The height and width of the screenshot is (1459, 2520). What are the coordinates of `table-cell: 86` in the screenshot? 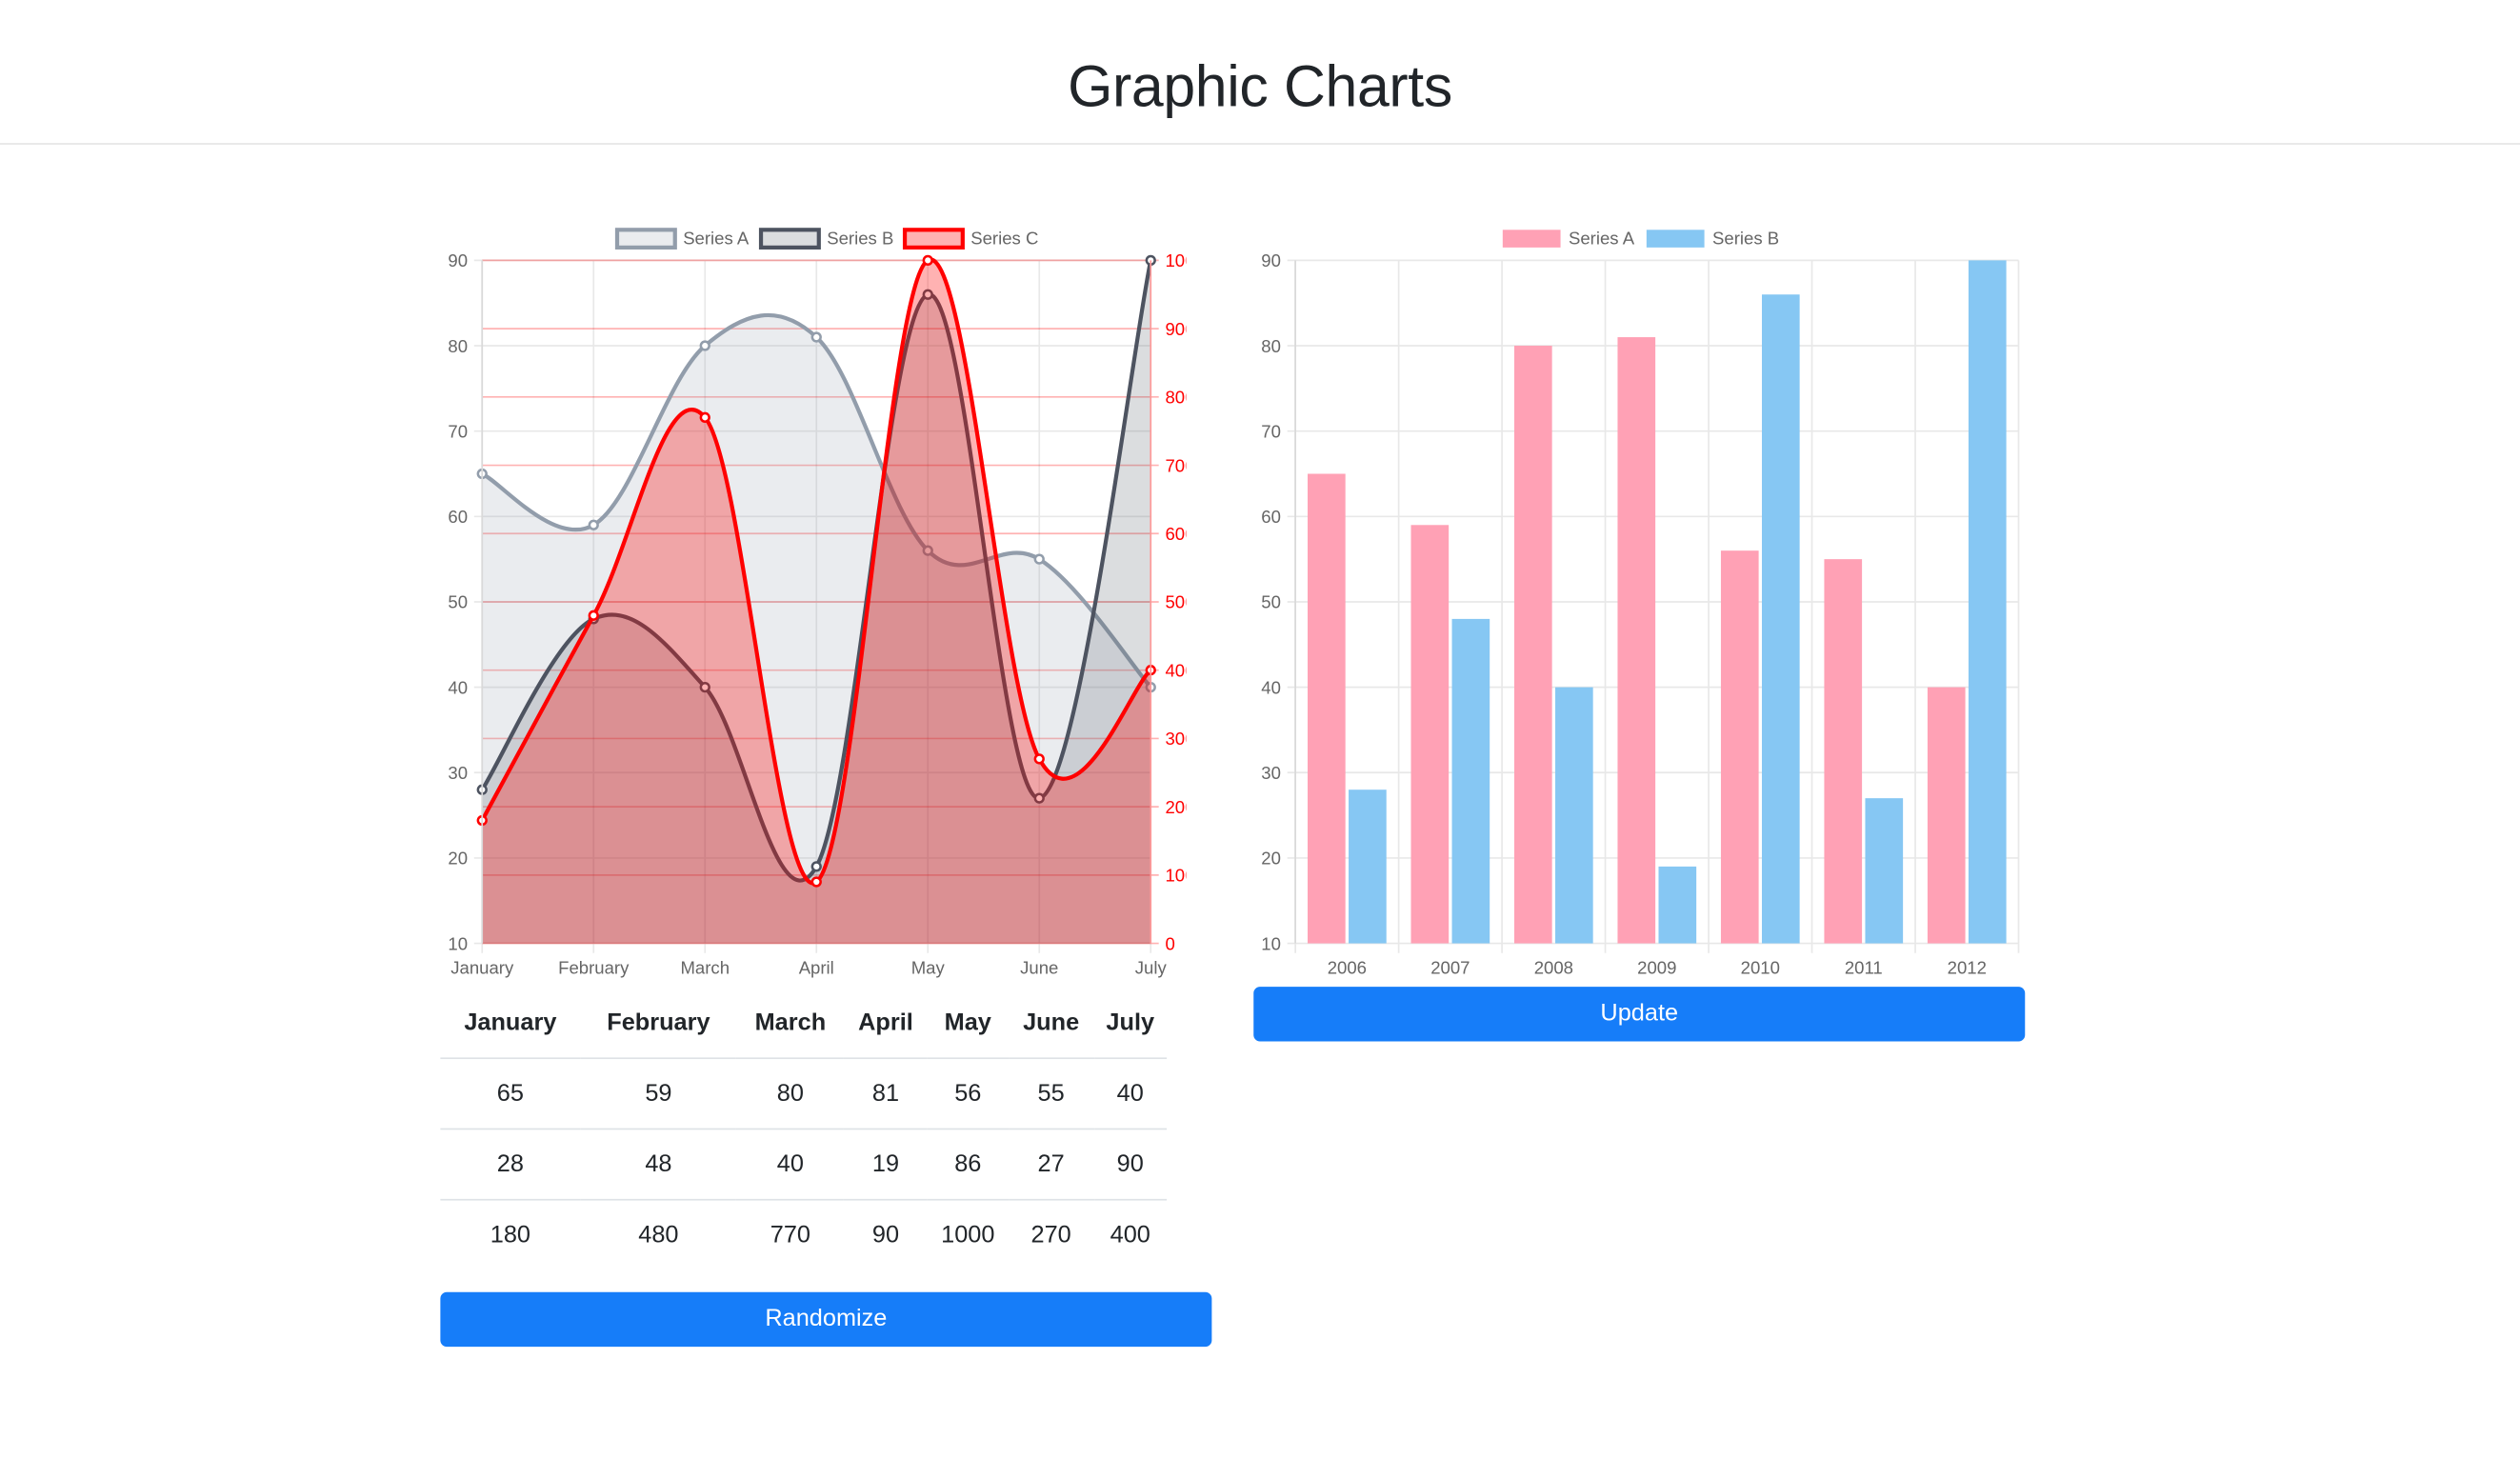 It's located at (968, 1165).